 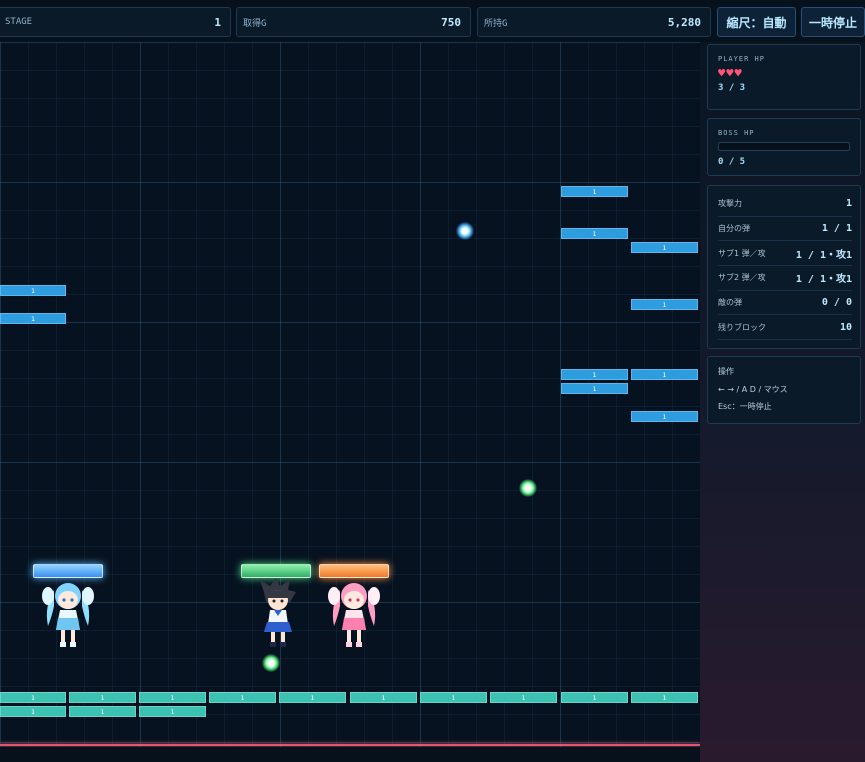 What do you see at coordinates (845, 327) in the screenshot?
I see `stat-value: 10` at bounding box center [845, 327].